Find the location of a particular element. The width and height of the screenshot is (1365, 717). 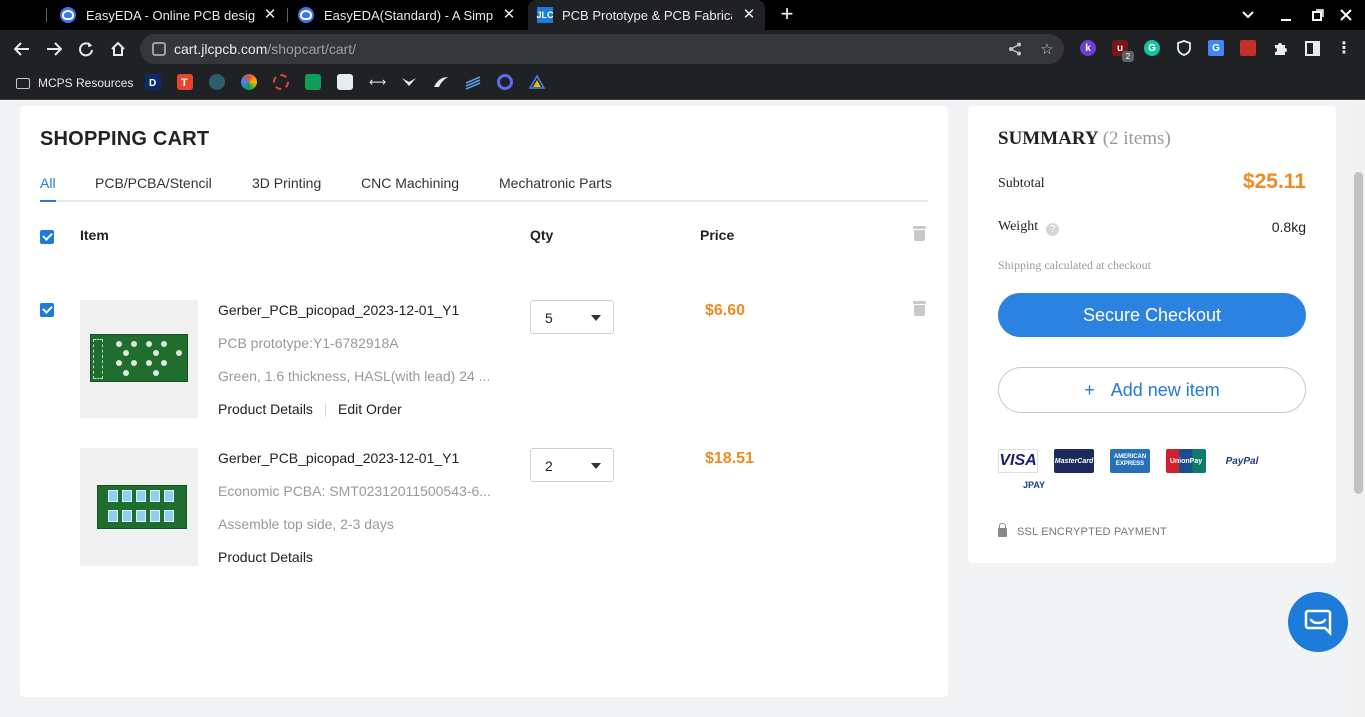

new-tab-plus-icon: + is located at coordinates (787, 14).